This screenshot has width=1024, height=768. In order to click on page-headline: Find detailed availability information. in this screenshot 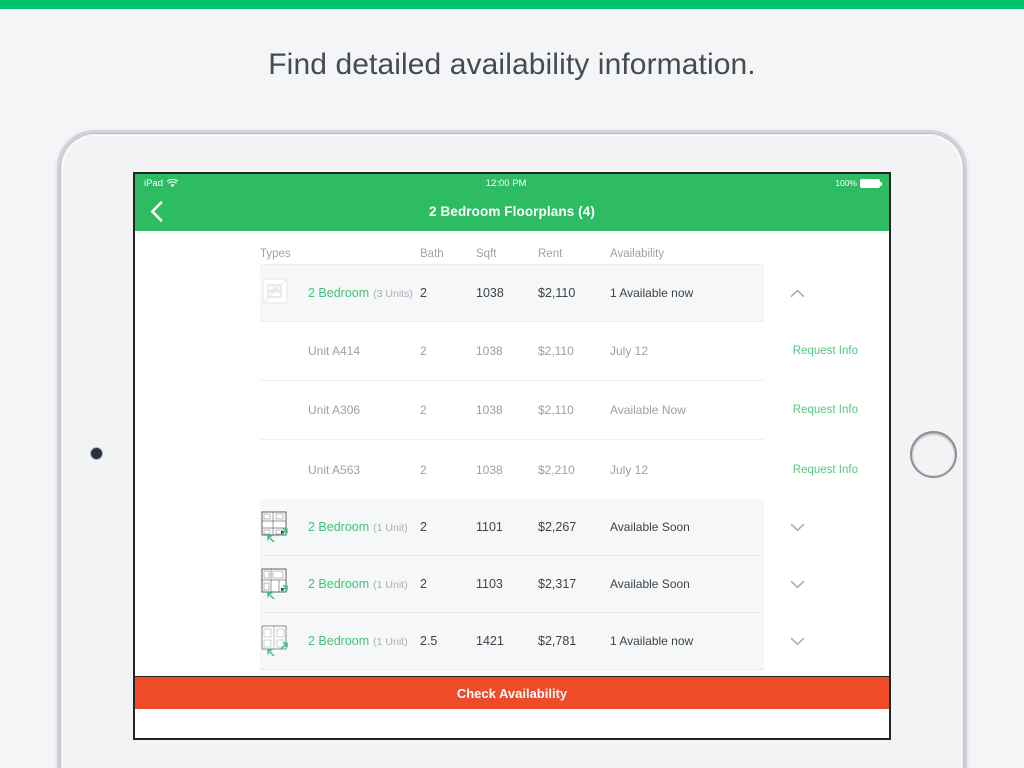, I will do `click(512, 64)`.